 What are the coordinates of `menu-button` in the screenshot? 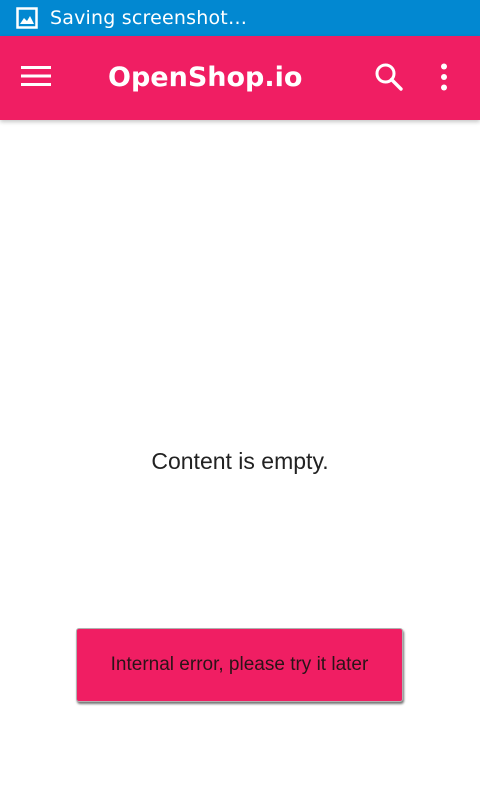 It's located at (36, 78).